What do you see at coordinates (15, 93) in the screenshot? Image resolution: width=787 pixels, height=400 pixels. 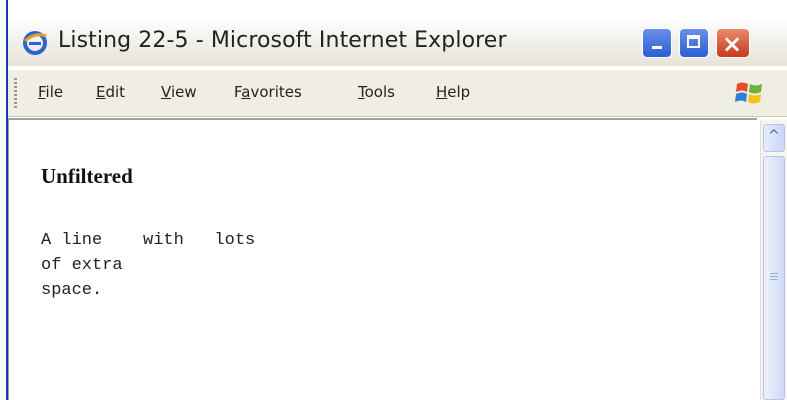 I see `toolbar-grip` at bounding box center [15, 93].